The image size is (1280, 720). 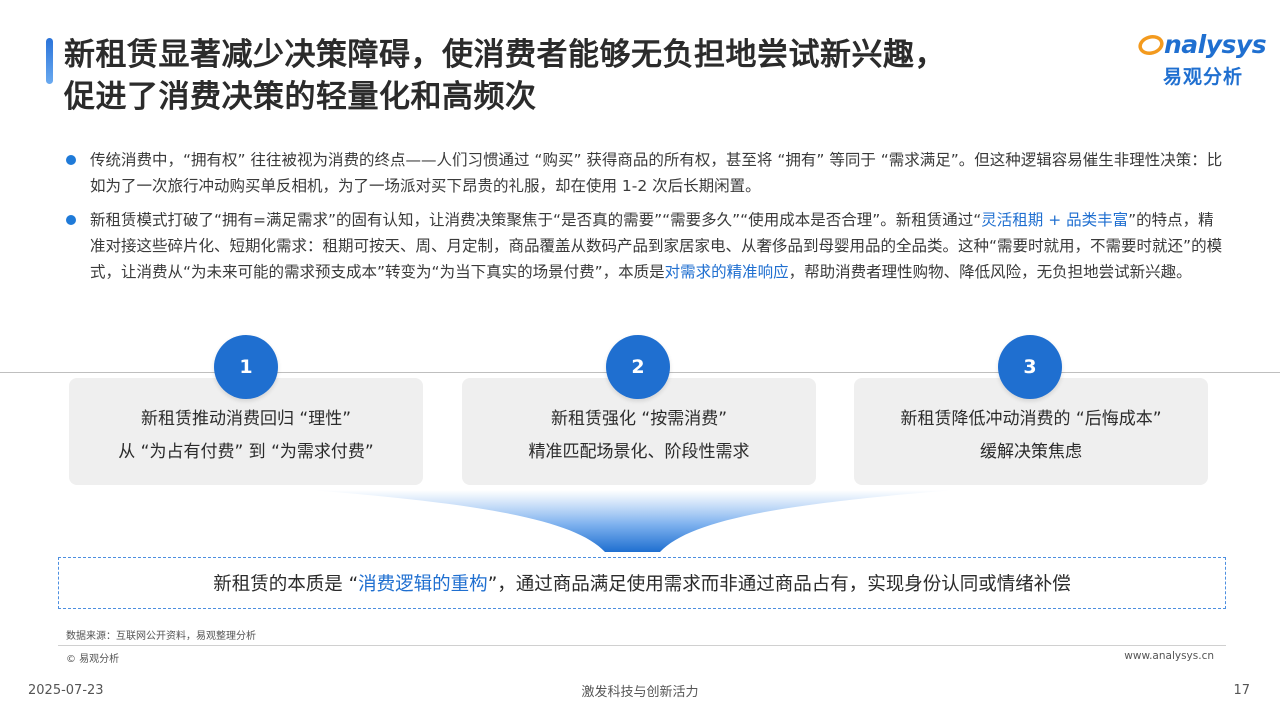 I want to click on card-3-number-badge: 3, so click(x=1030, y=367).